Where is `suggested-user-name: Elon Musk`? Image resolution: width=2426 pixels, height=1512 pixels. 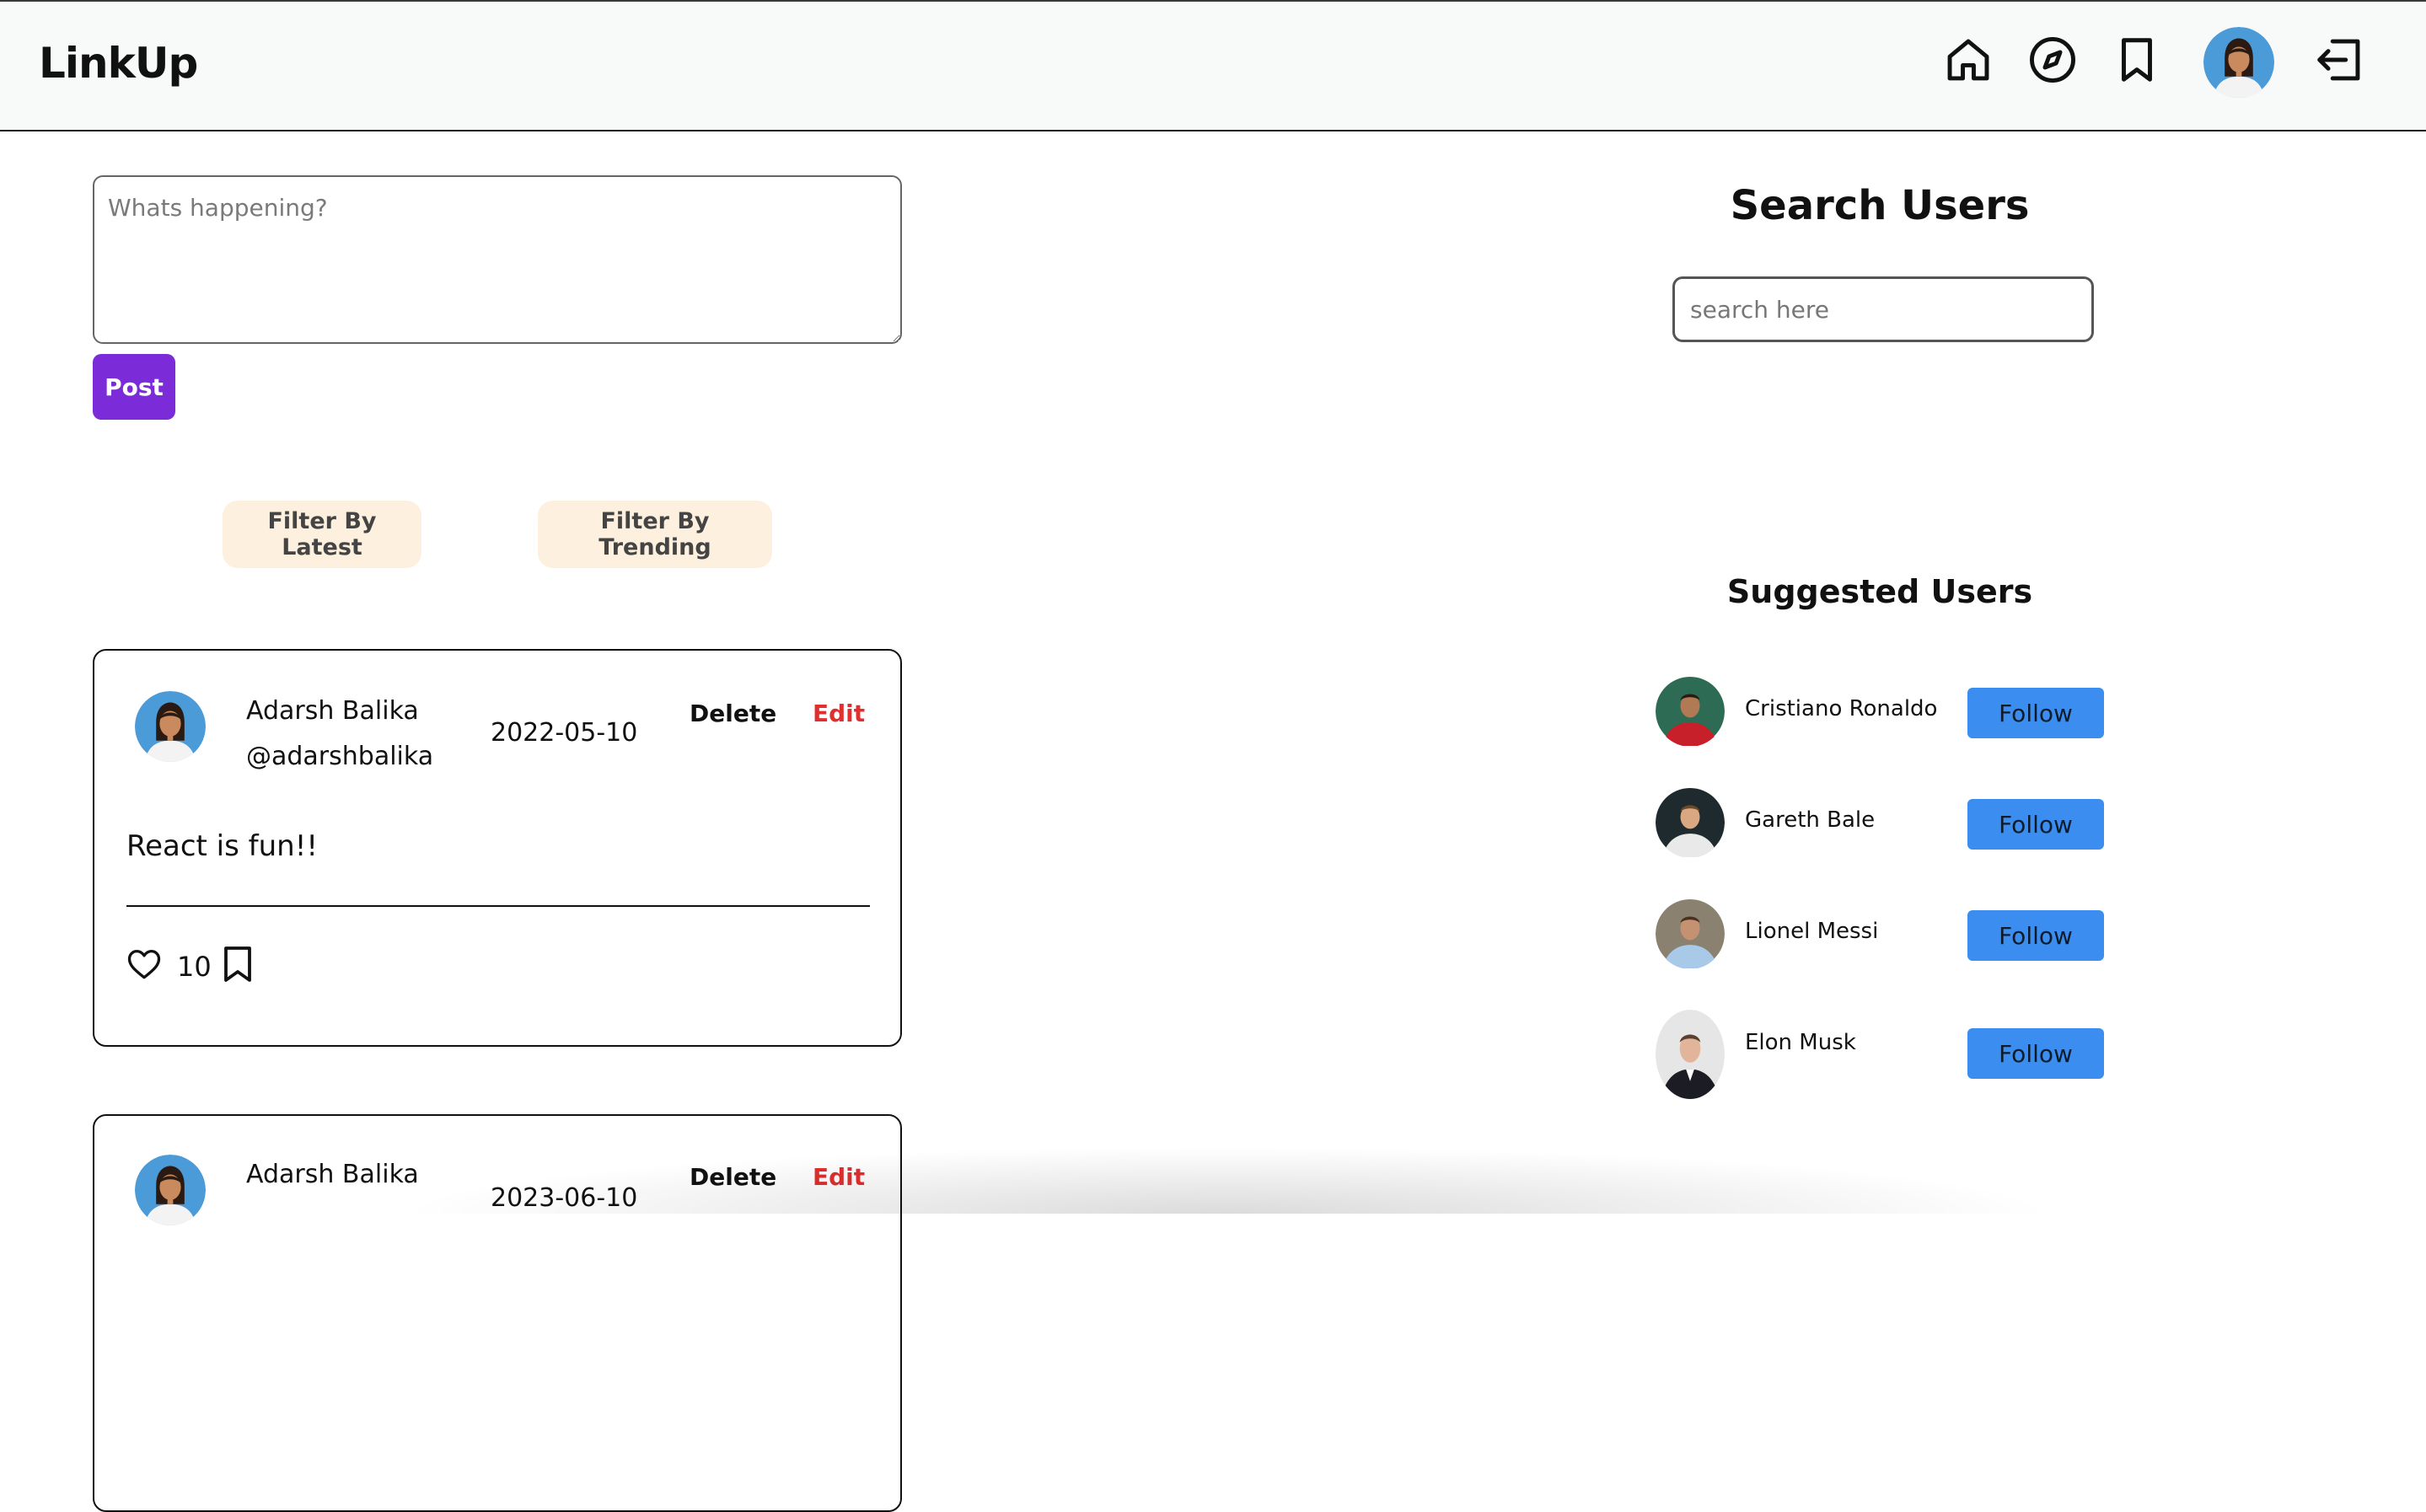
suggested-user-name: Elon Musk is located at coordinates (1800, 1042).